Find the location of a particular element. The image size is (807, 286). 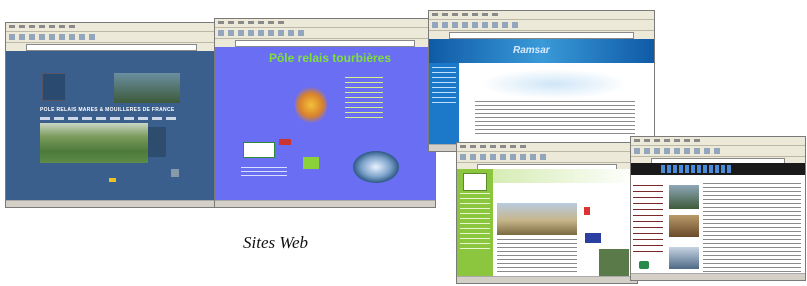

header-pattern is located at coordinates (696, 169).